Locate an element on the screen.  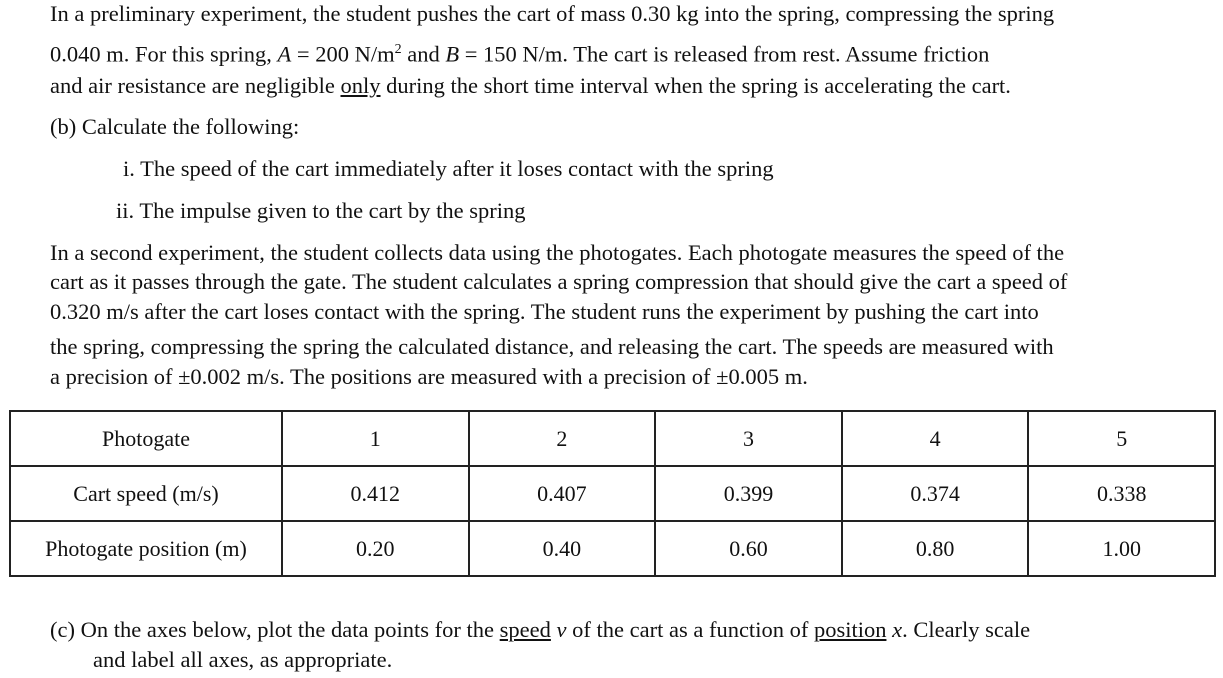
intro-line-2-b: = 200 N/m is located at coordinates (343, 54).